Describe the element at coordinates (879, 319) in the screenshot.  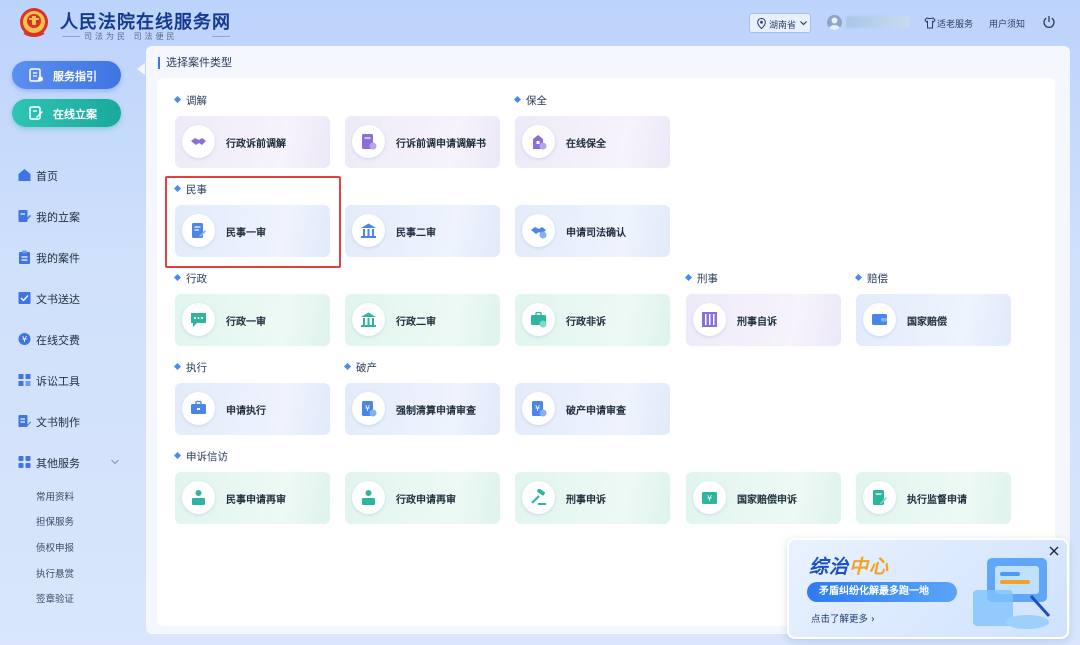
I see `wallet-icon` at that location.